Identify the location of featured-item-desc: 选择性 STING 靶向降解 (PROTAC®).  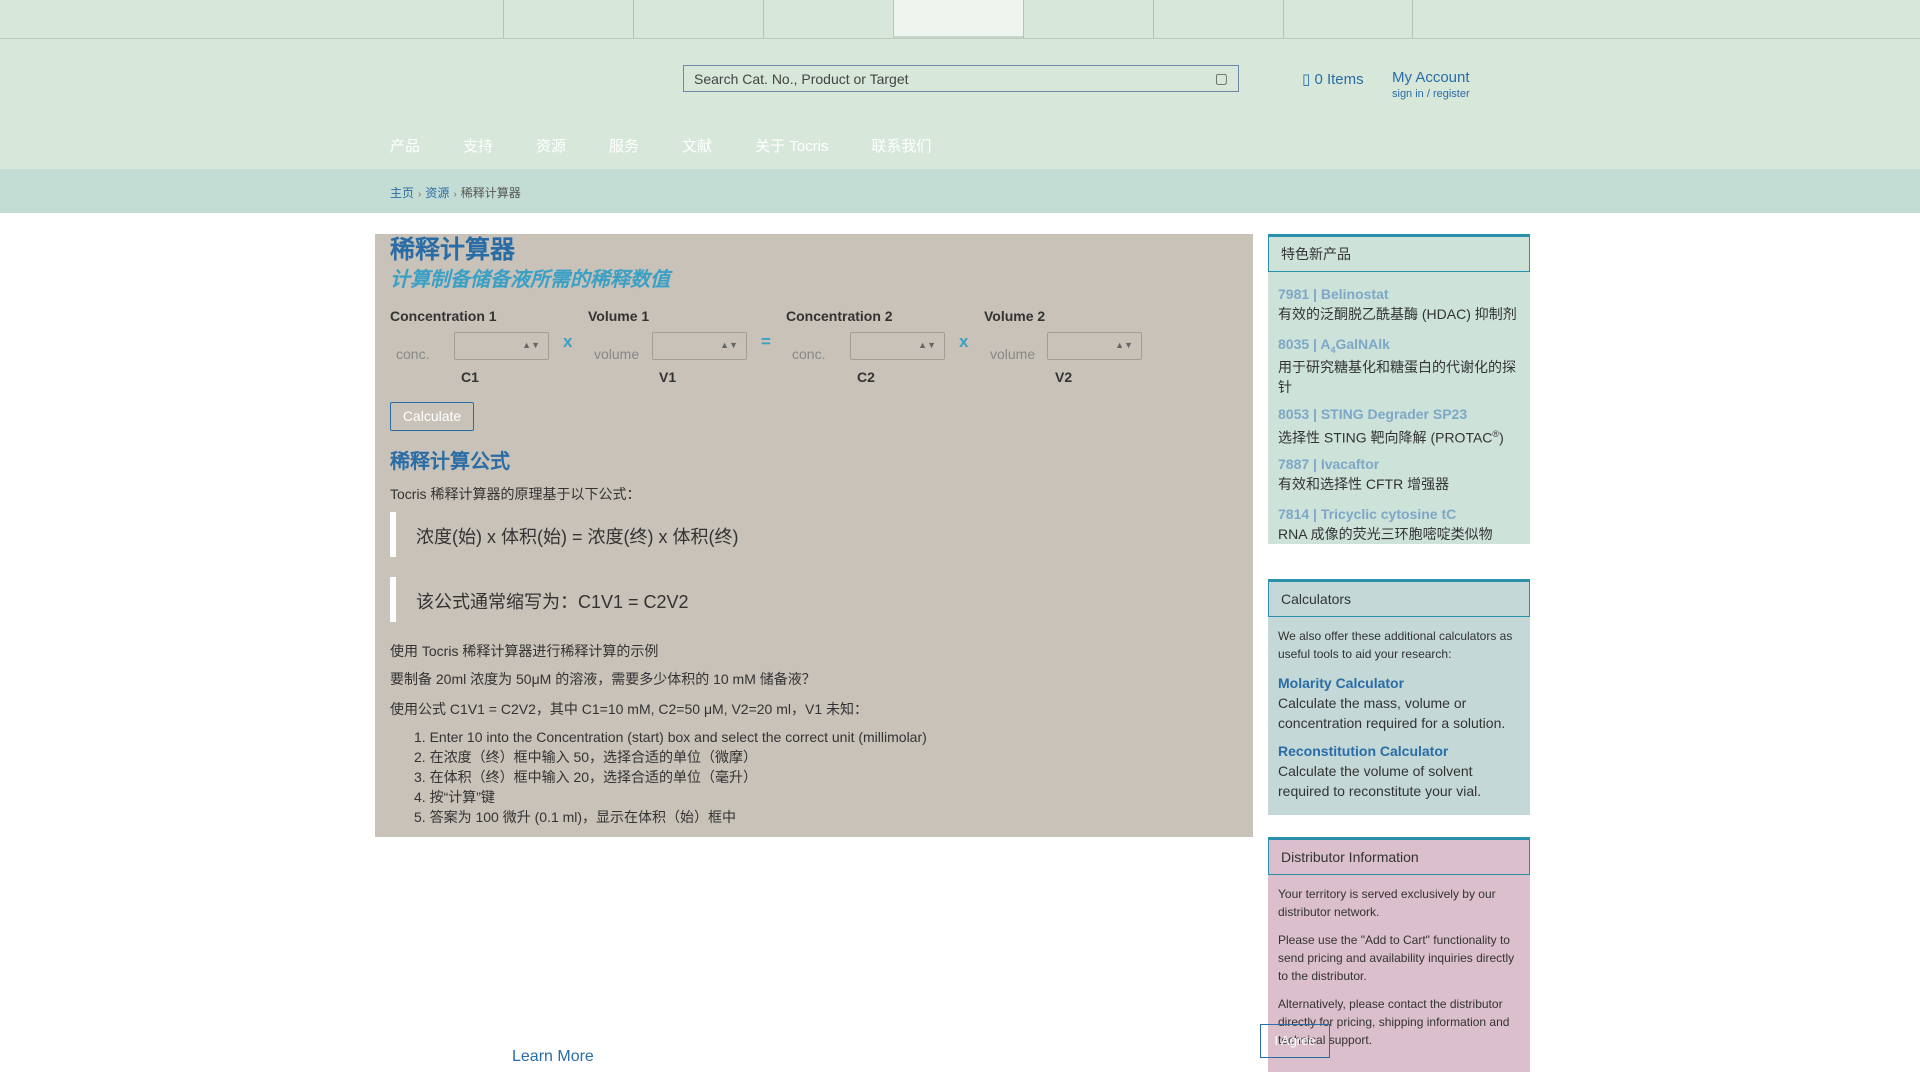
(1391, 437).